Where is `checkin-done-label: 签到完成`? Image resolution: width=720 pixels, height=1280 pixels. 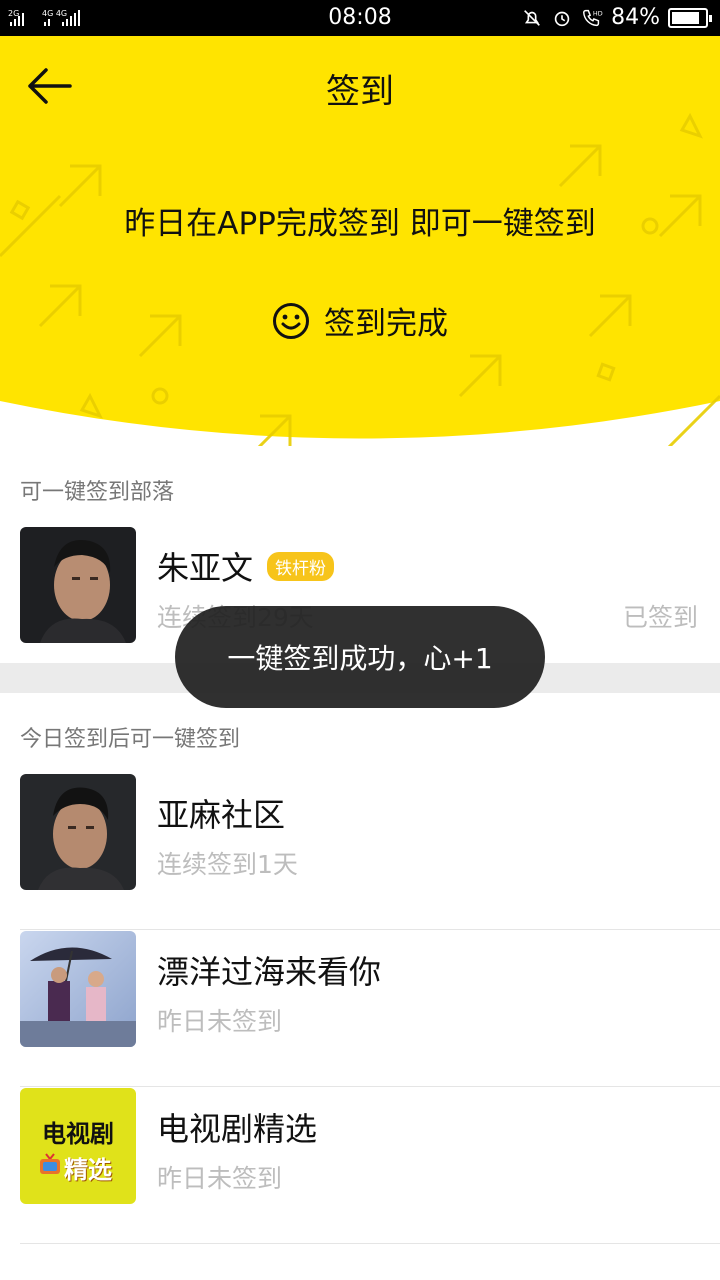 checkin-done-label: 签到完成 is located at coordinates (386, 324).